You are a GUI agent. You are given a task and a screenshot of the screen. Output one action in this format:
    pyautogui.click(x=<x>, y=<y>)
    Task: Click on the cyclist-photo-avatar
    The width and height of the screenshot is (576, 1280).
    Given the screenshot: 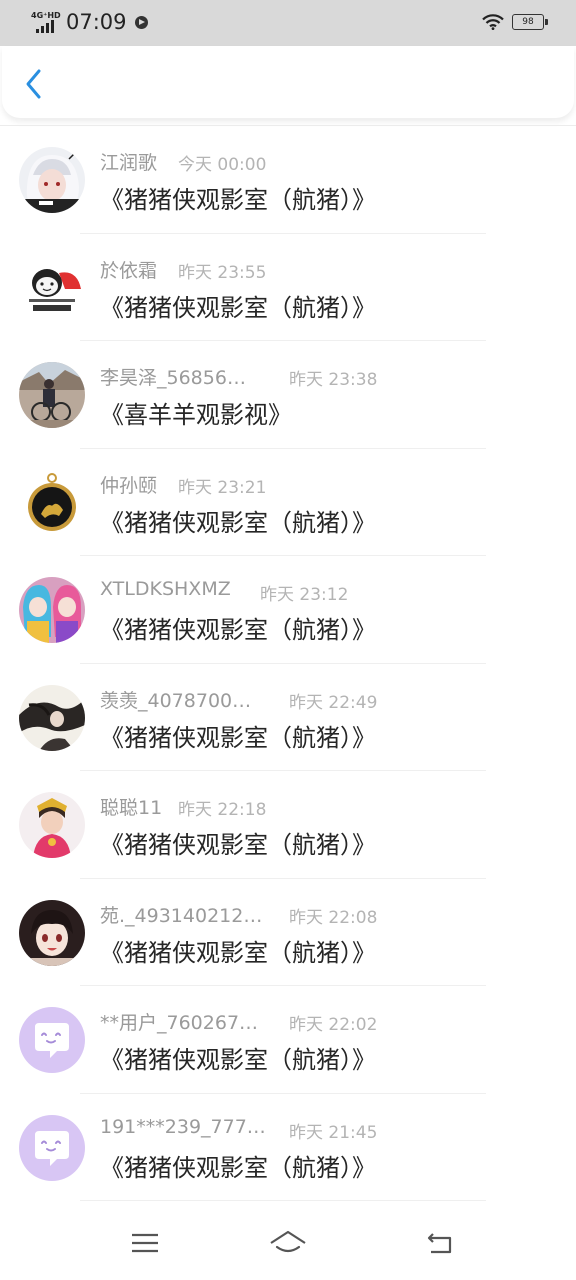 What is the action you would take?
    pyautogui.click(x=52, y=395)
    